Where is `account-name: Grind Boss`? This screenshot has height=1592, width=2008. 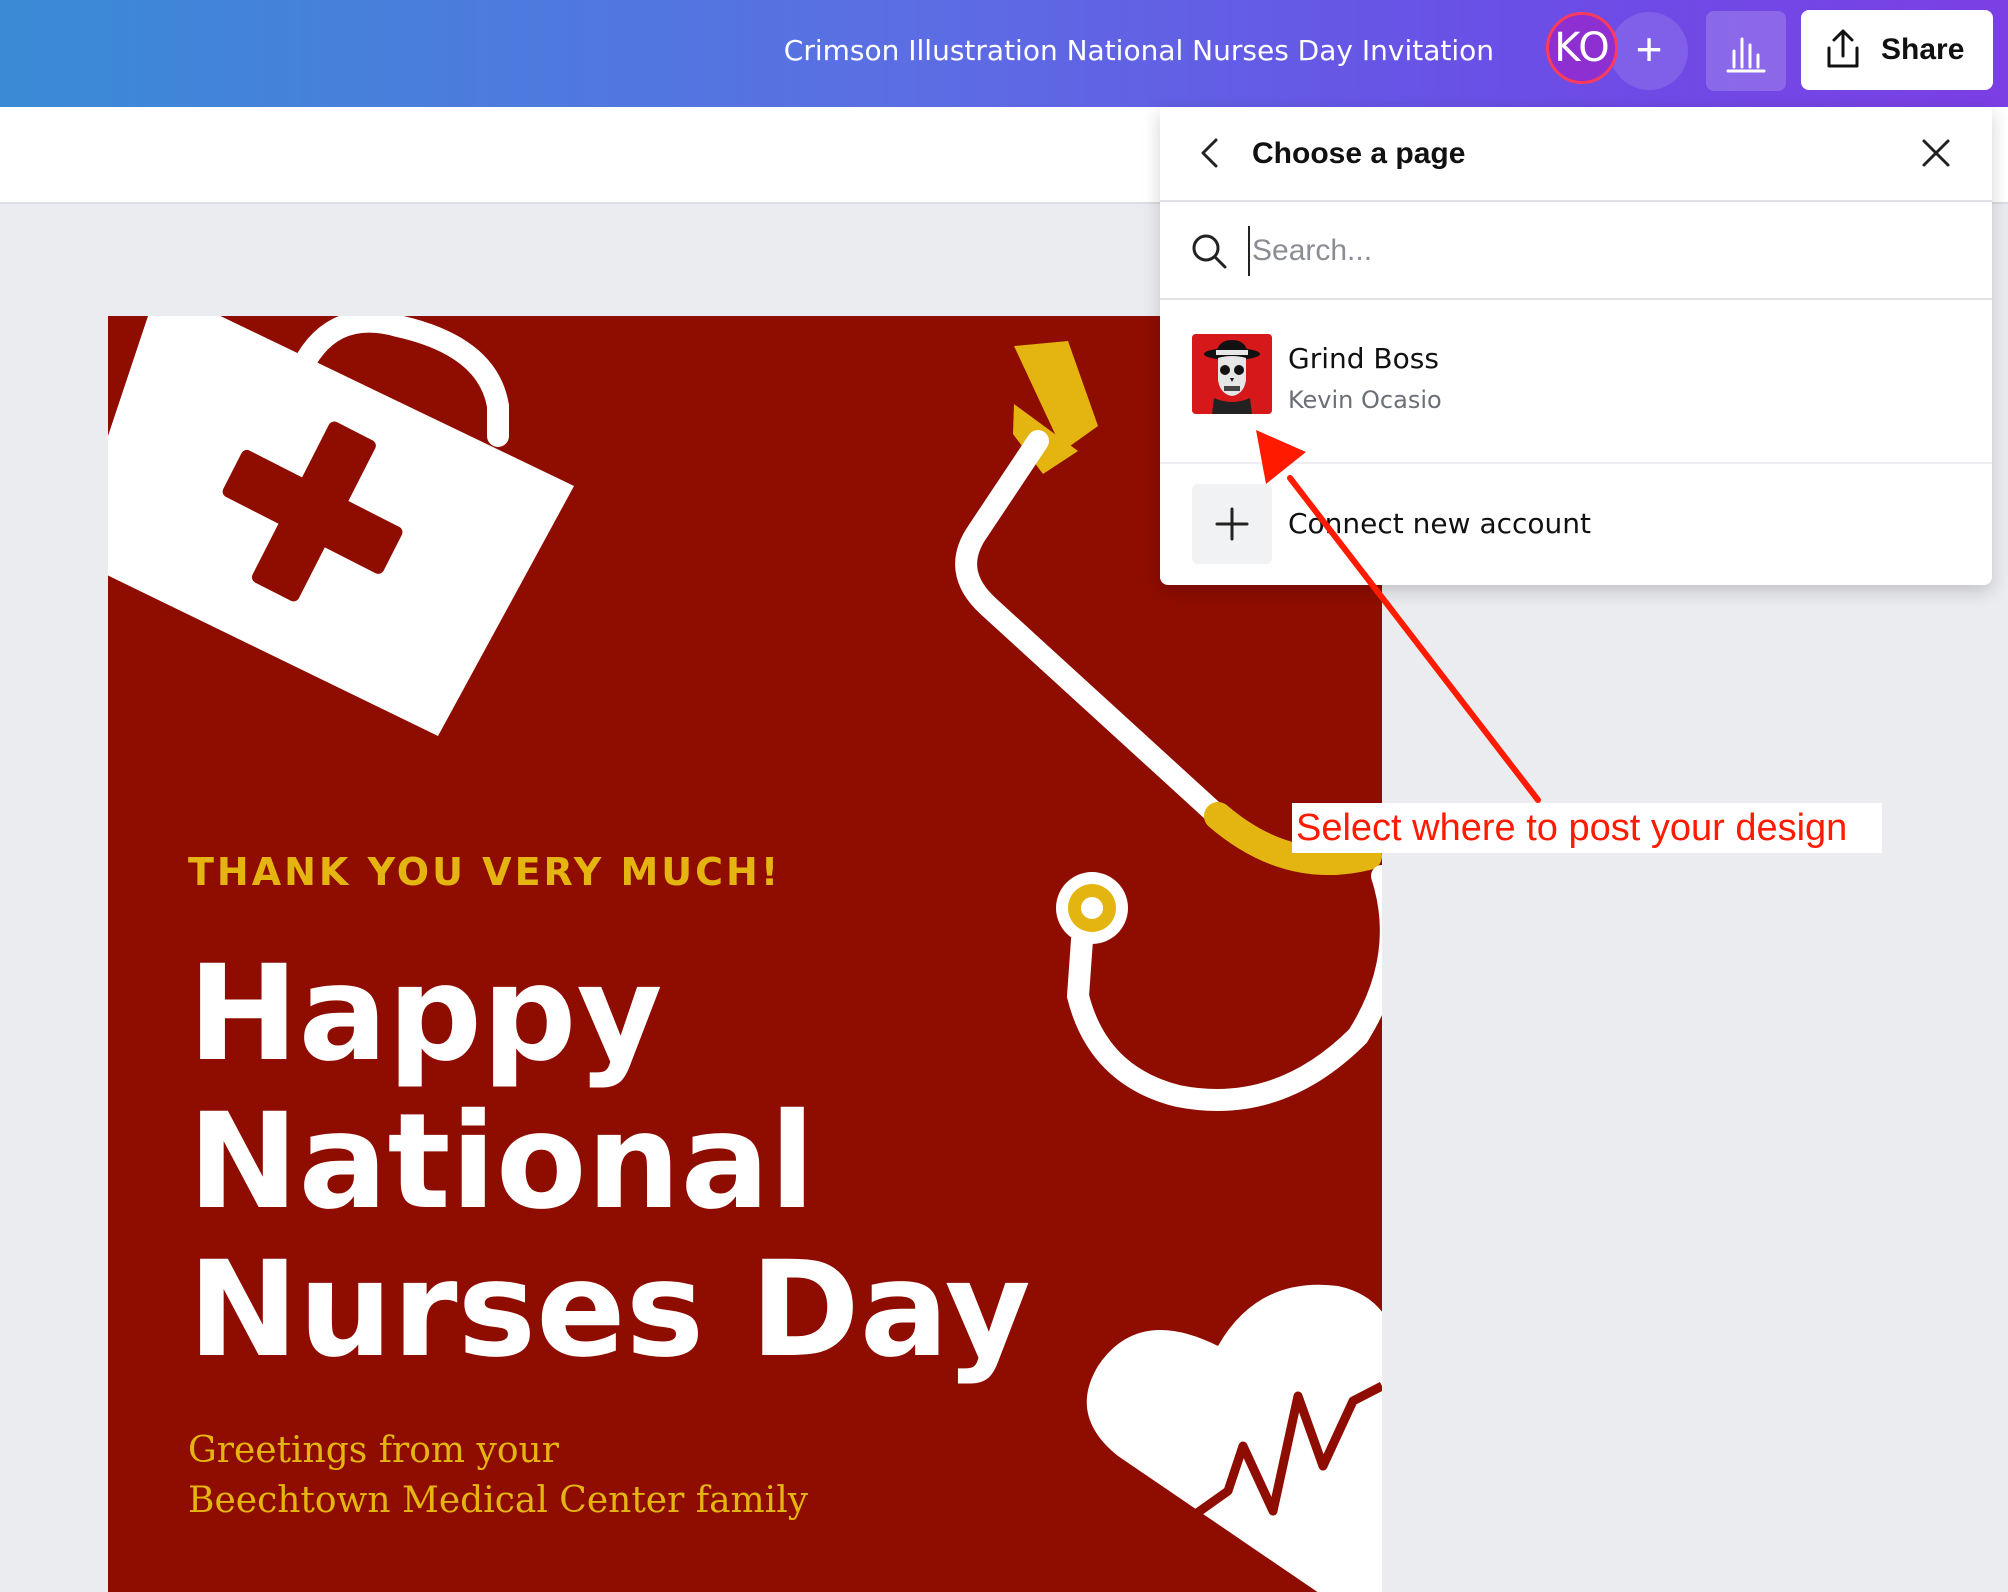 account-name: Grind Boss is located at coordinates (1363, 358).